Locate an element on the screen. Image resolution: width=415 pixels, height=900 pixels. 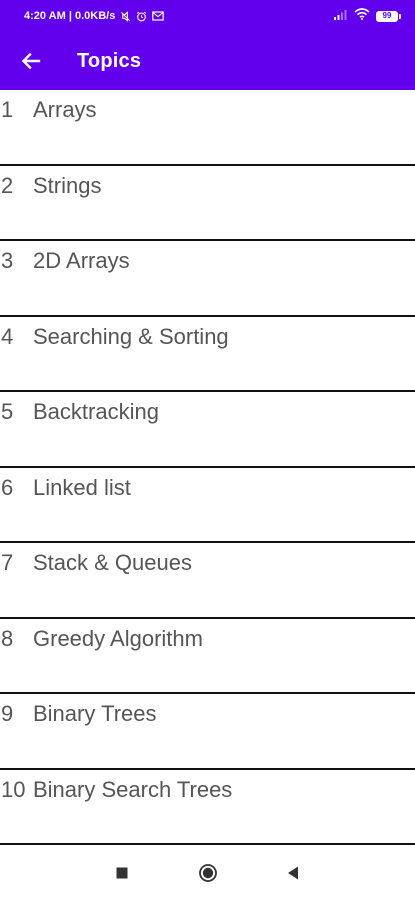
topic-label: Arrays is located at coordinates (65, 109).